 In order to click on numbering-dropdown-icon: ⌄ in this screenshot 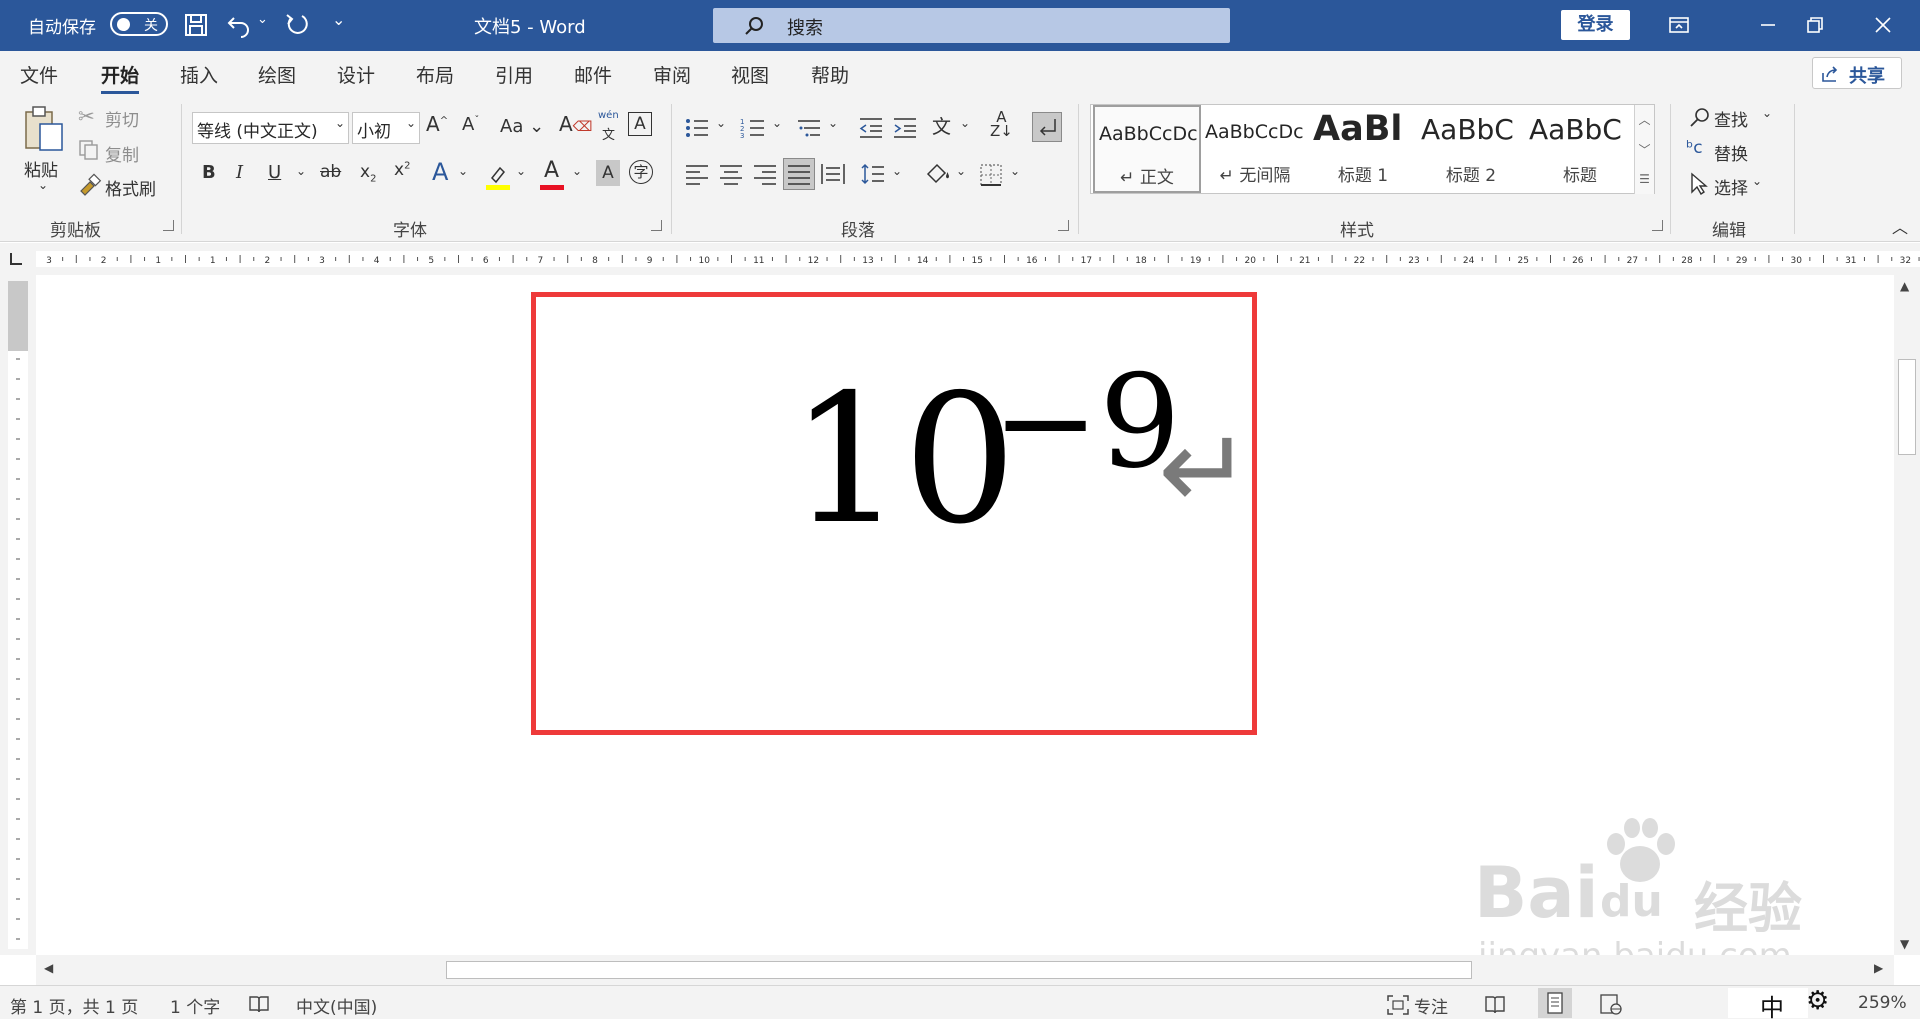, I will do `click(777, 123)`.